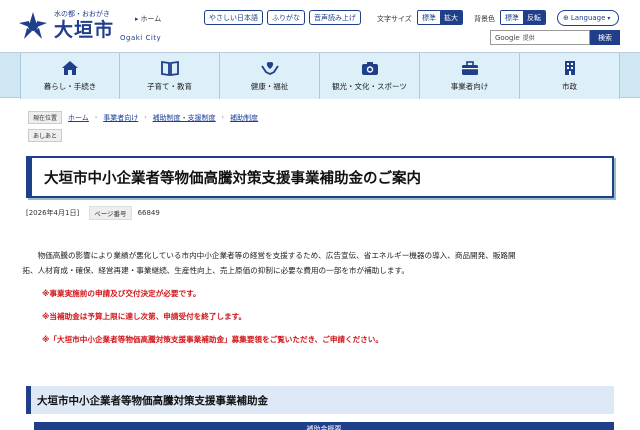 Image resolution: width=640 pixels, height=430 pixels. I want to click on language-label: Language, so click(588, 18).